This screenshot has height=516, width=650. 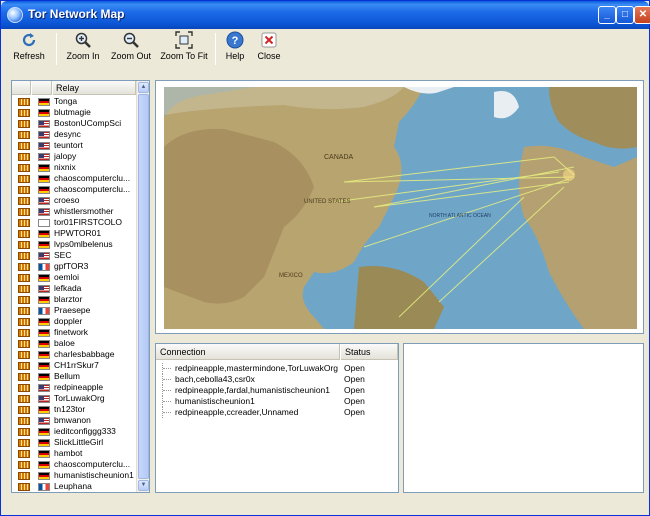 I want to click on close-window-button: ✕, so click(x=642, y=15).